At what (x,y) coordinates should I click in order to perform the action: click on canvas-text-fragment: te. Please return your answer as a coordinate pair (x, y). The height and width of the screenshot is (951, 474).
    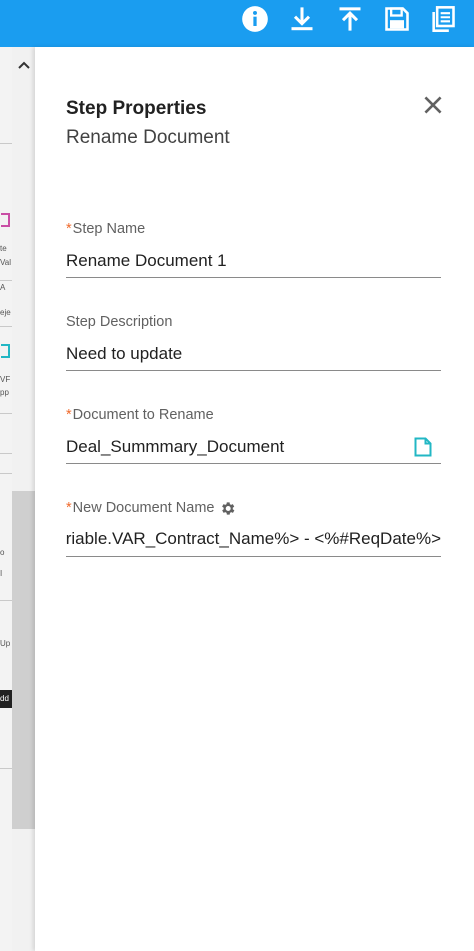
    Looking at the image, I should click on (3, 248).